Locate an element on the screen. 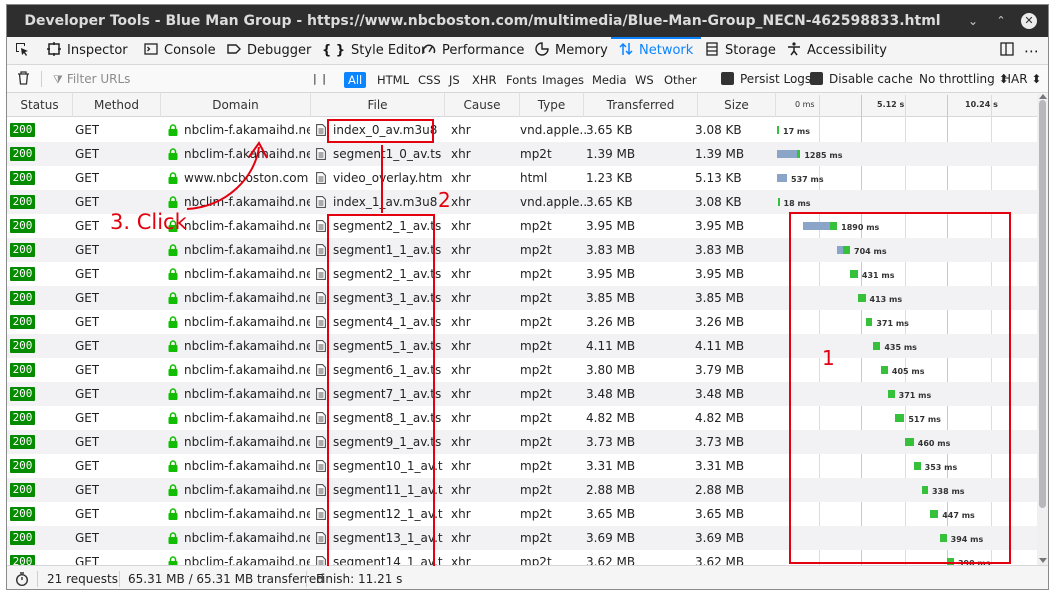 The width and height of the screenshot is (1056, 596). scroll-down-icon is located at coordinates (1043, 560).